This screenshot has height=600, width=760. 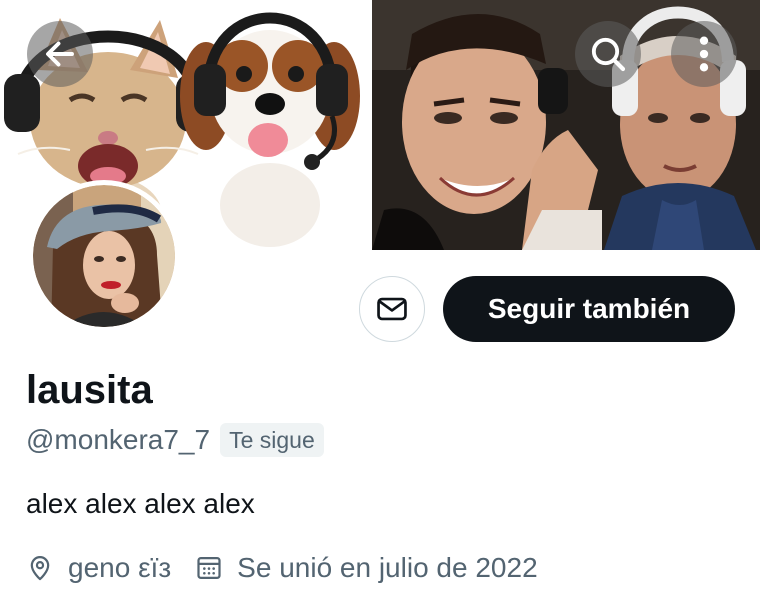 I want to click on profile-bio: alex alex alex alex, so click(x=140, y=503).